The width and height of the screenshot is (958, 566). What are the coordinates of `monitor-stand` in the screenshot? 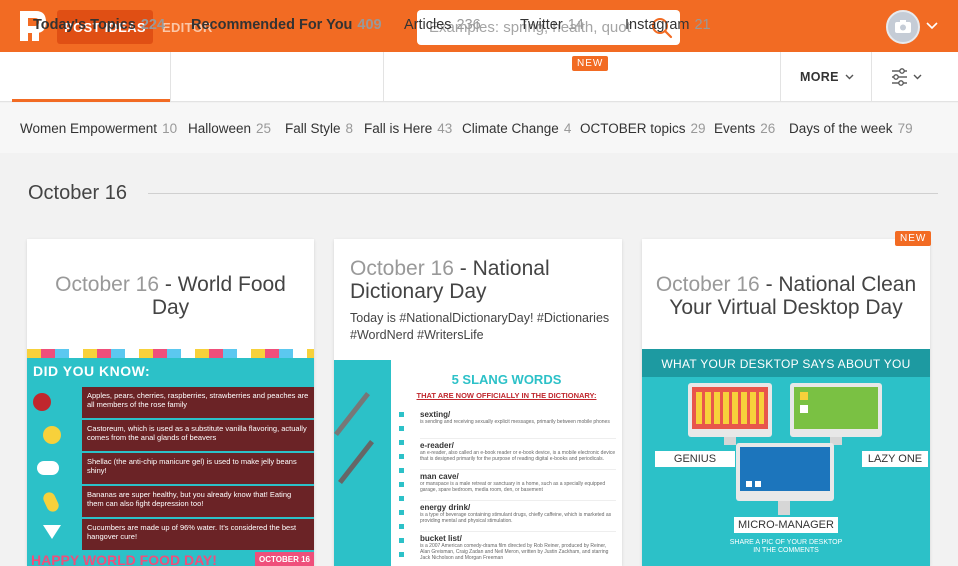 It's located at (784, 508).